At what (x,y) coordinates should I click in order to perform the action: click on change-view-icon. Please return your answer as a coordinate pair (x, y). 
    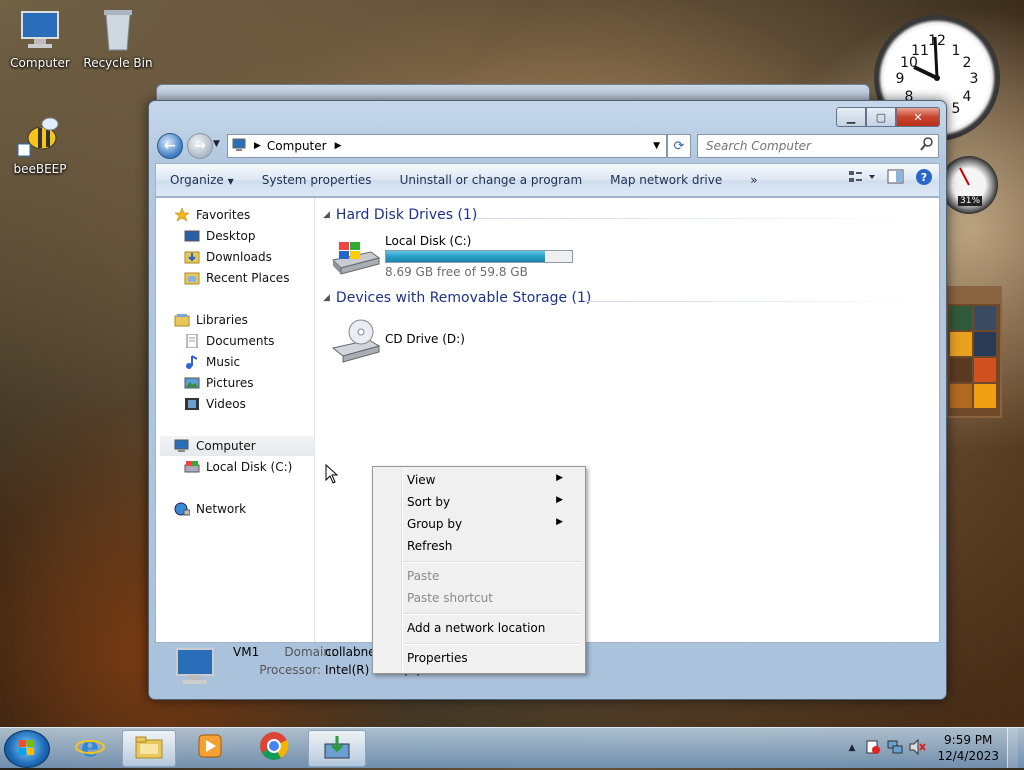
    Looking at the image, I should click on (862, 178).